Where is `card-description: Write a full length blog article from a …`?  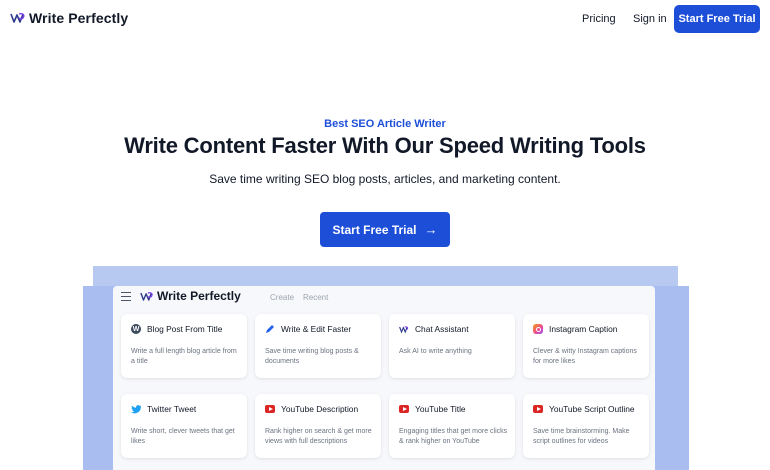 card-description: Write a full length blog article from a … is located at coordinates (184, 356).